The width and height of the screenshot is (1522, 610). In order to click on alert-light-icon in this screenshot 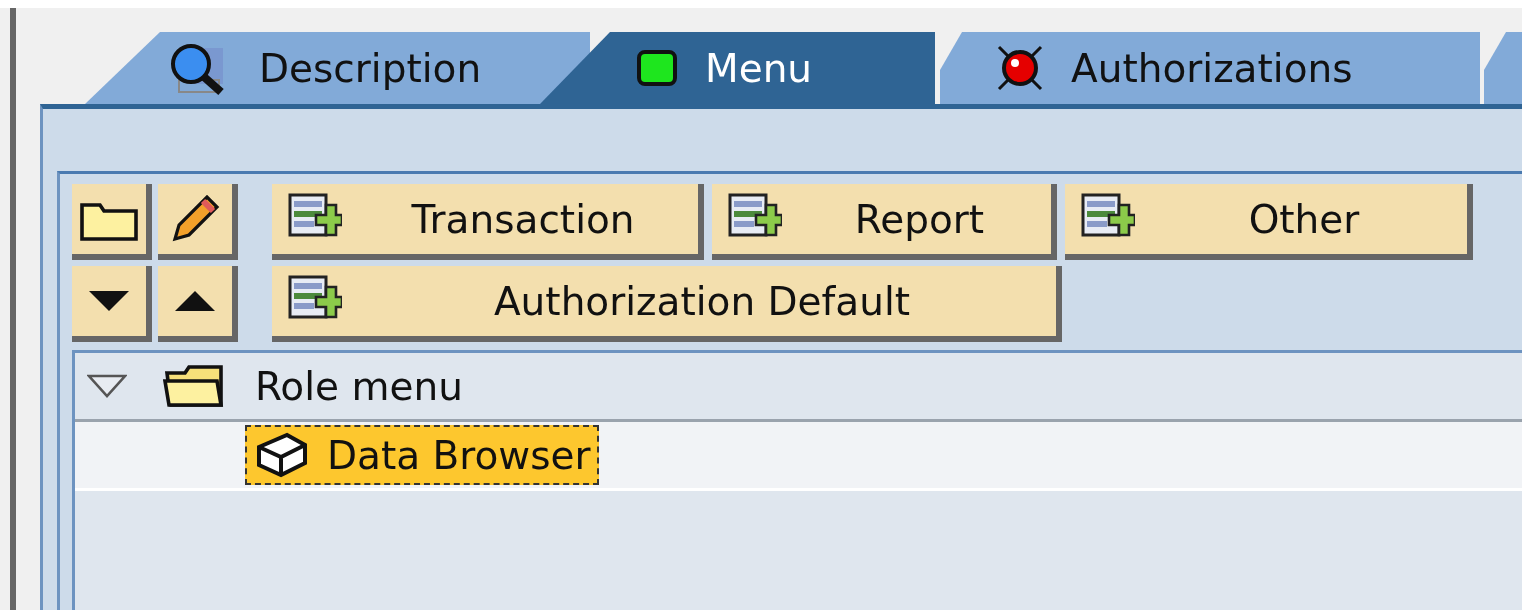, I will do `click(1020, 68)`.